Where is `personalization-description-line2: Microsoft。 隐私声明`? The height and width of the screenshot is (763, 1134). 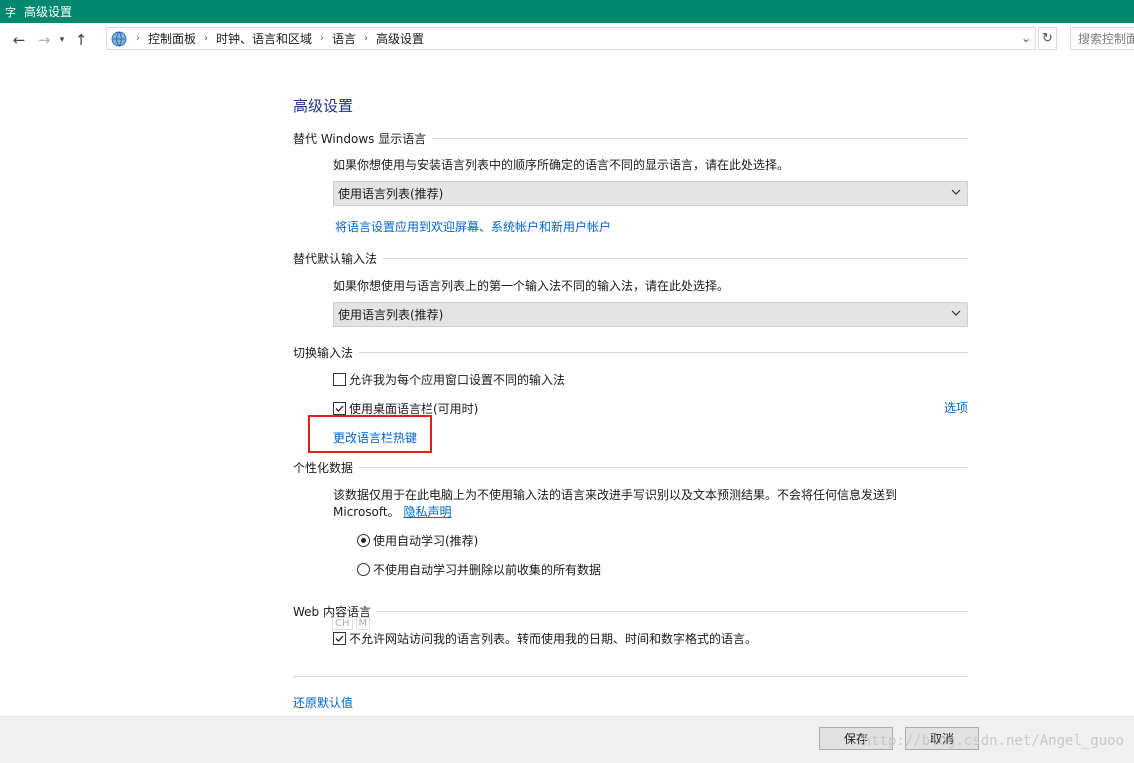
personalization-description-line2: Microsoft。 隐私声明 is located at coordinates (392, 511).